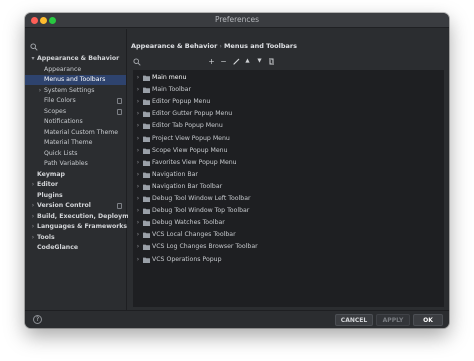 The width and height of the screenshot is (474, 361). I want to click on pencil-icon, so click(236, 61).